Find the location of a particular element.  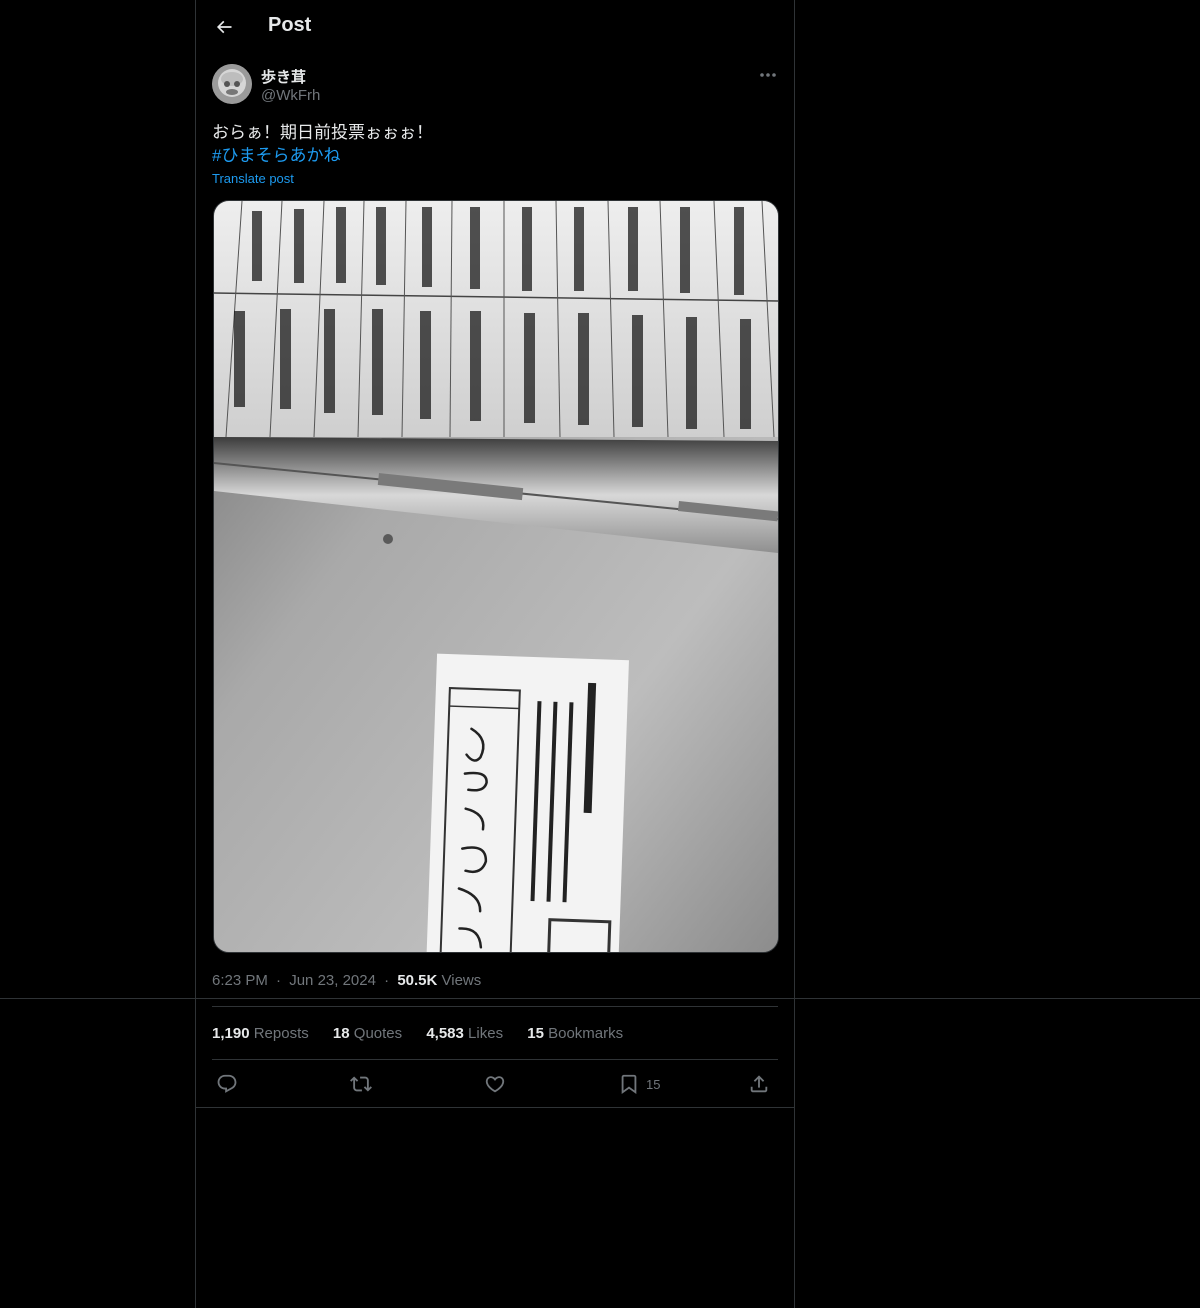

action-bar: 15 is located at coordinates (495, 1083).